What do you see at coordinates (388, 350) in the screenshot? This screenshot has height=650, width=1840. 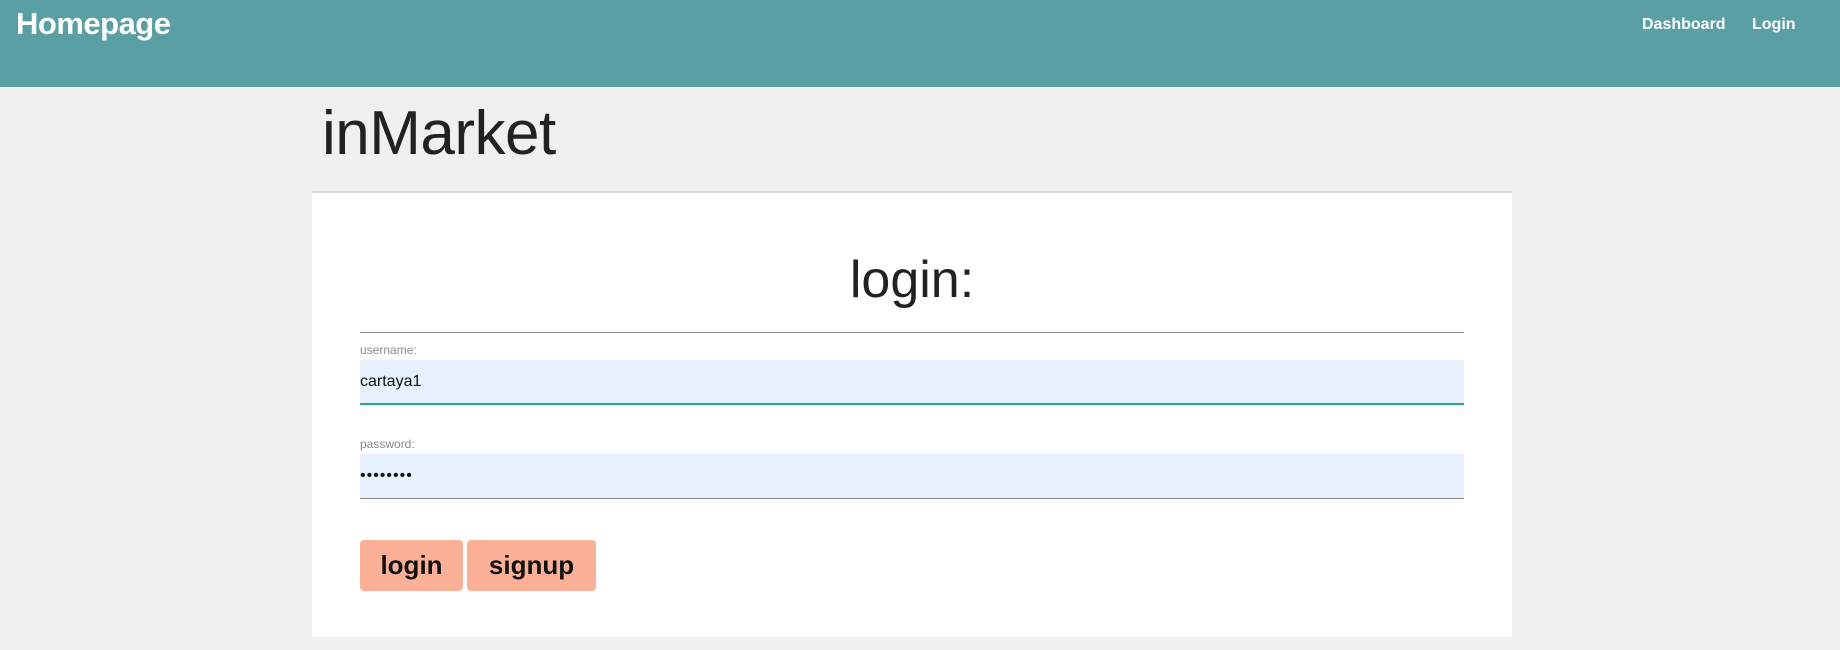 I see `username-label: username:` at bounding box center [388, 350].